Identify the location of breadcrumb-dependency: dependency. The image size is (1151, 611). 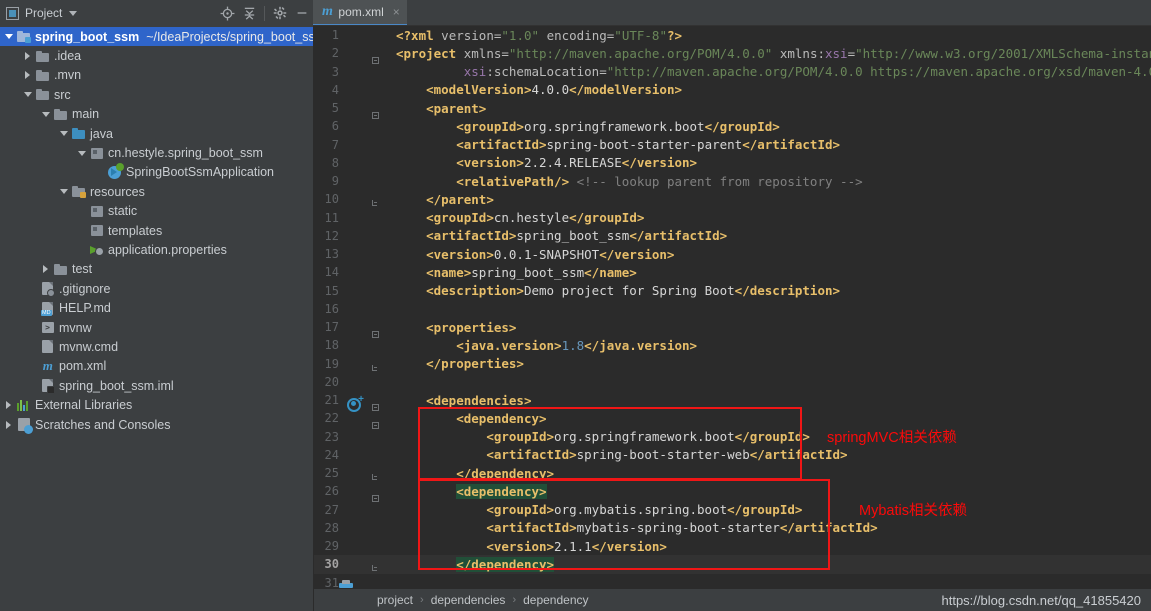
(555, 600).